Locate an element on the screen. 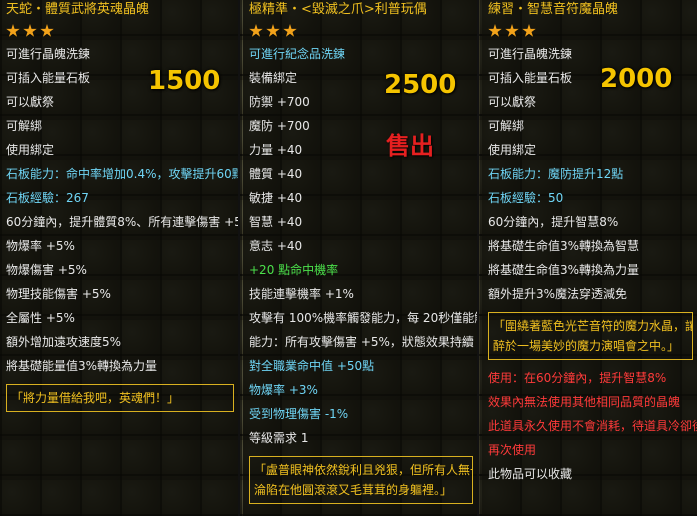 This screenshot has height=516, width=697. attribute-line: 魔防 +700 is located at coordinates (279, 126).